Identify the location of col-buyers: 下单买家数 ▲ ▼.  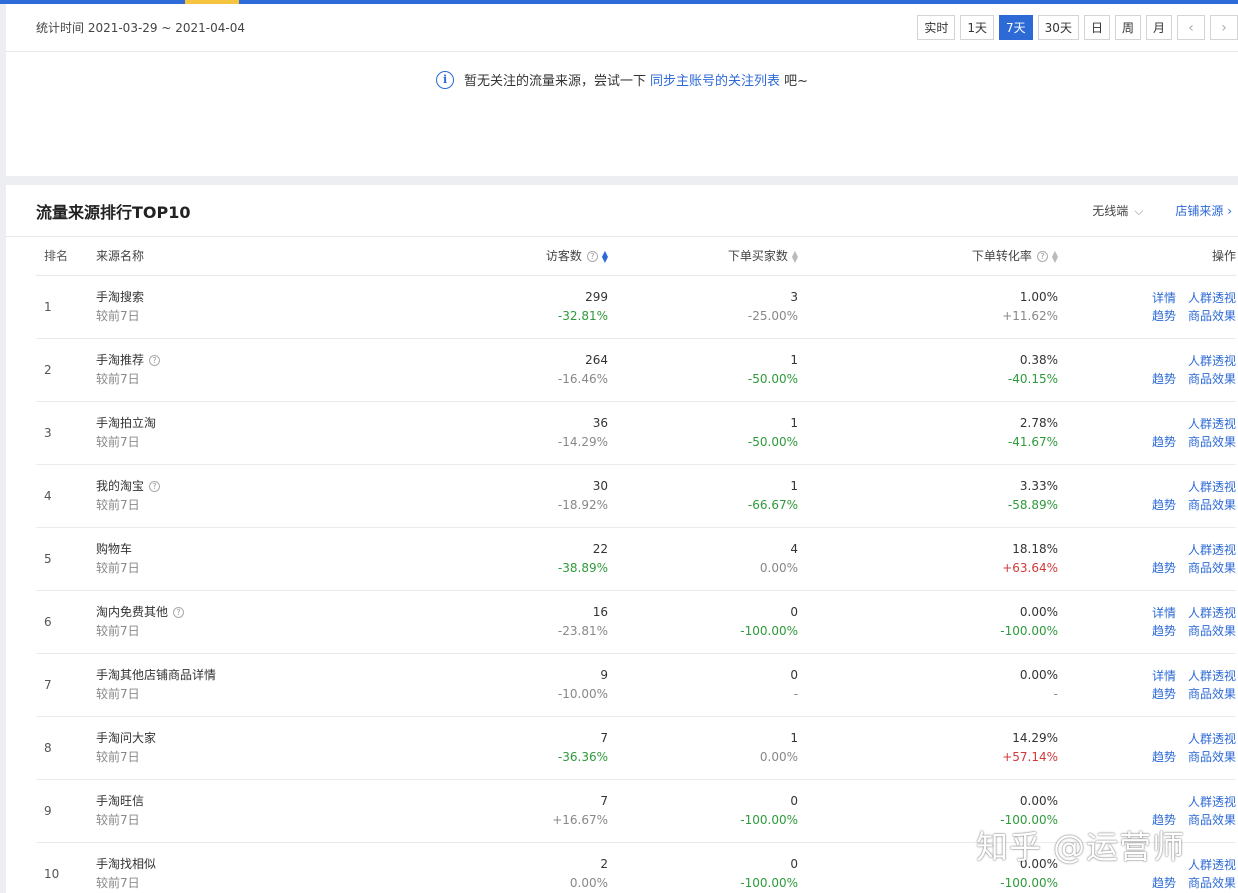
(703, 256).